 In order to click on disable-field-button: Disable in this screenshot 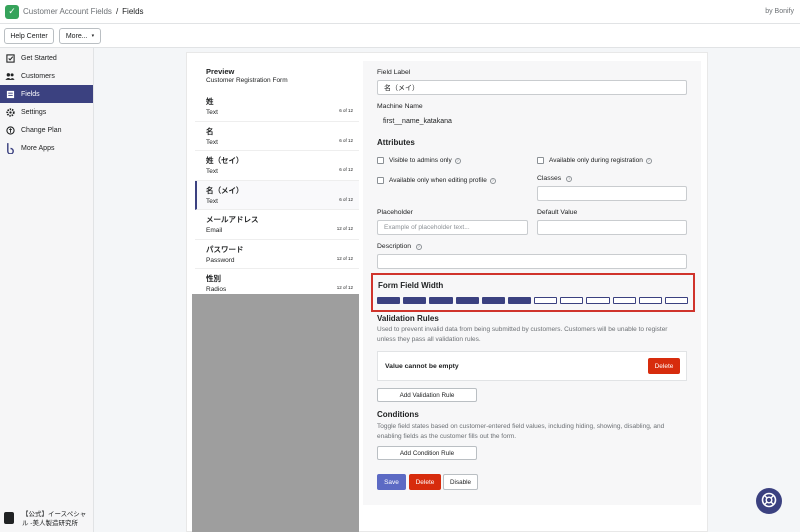, I will do `click(460, 482)`.